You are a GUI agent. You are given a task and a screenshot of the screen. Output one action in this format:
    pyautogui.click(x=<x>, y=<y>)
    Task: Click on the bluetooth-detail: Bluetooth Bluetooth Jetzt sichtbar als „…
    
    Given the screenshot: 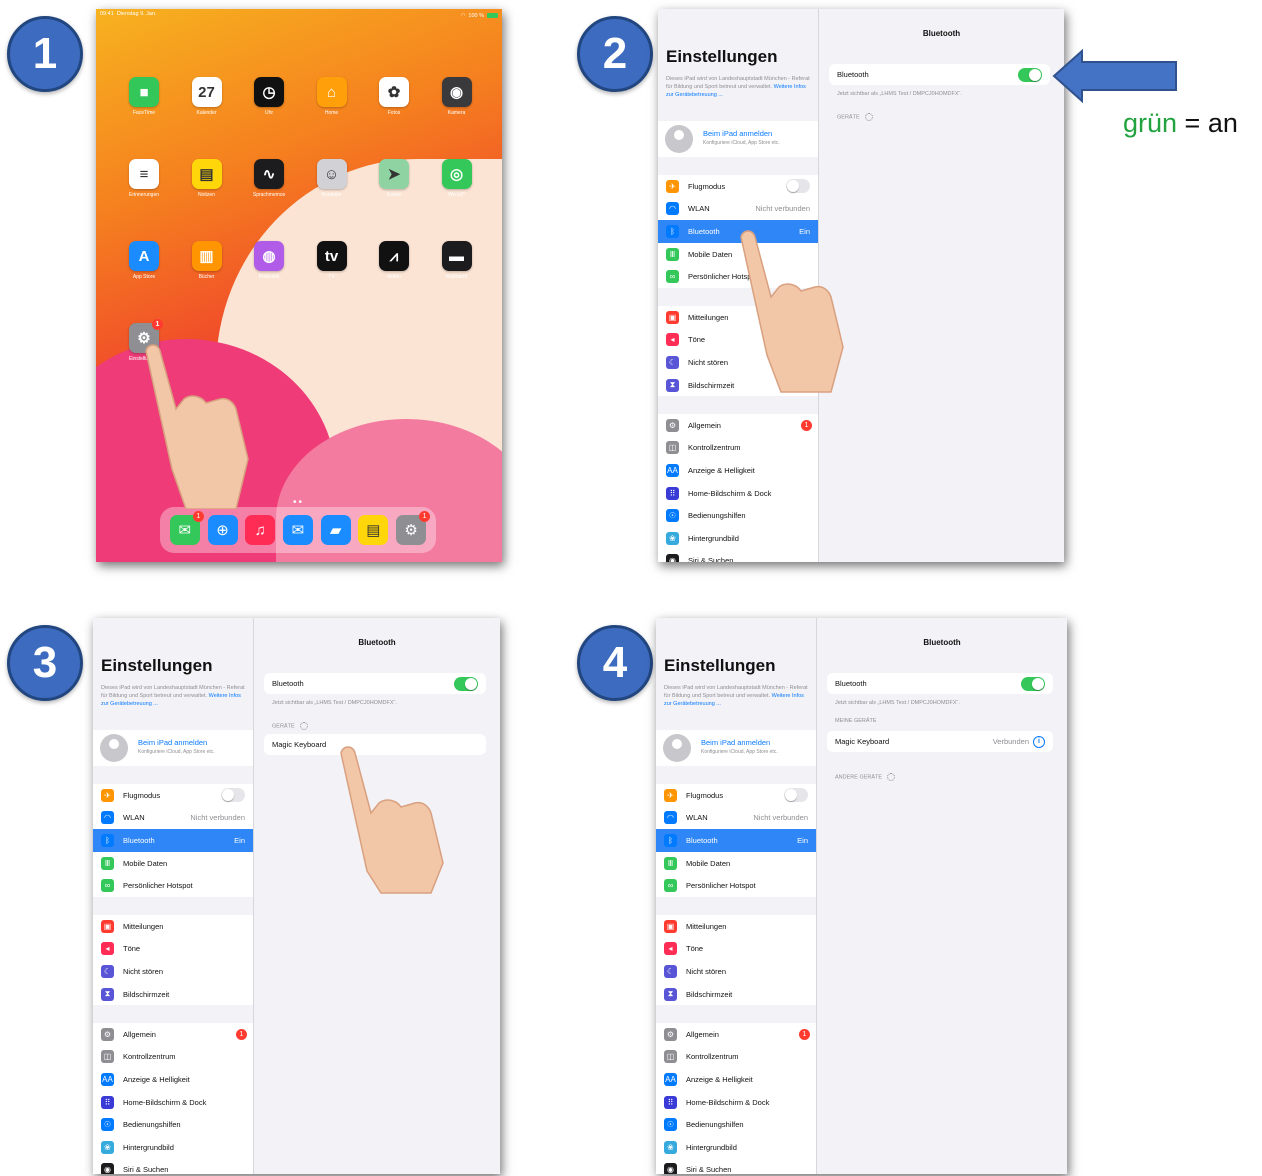 What is the action you would take?
    pyautogui.click(x=941, y=285)
    